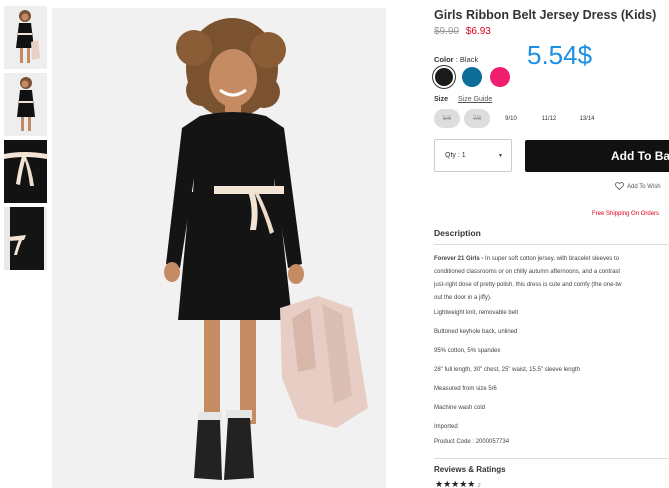 The image size is (669, 488). What do you see at coordinates (473, 155) in the screenshot?
I see `quantity-select: Qty : 1 ▼` at bounding box center [473, 155].